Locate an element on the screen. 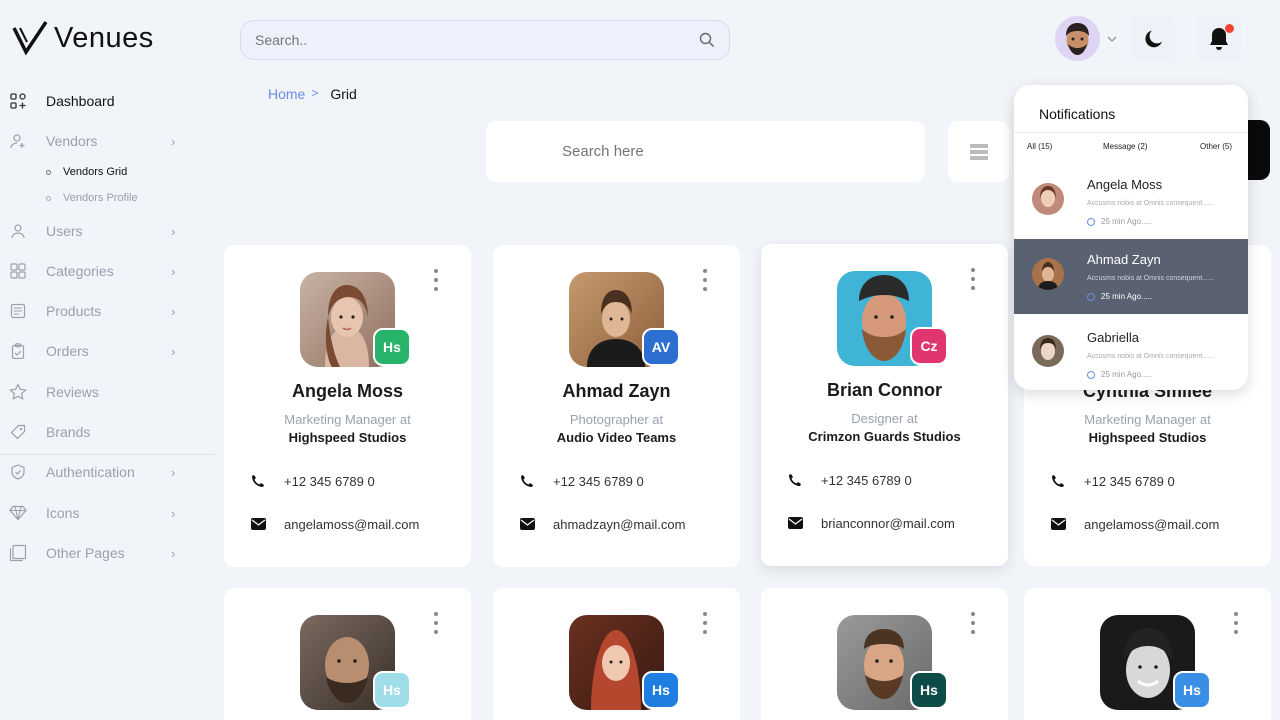  vendor-email: ahmadzayn@mail.com is located at coordinates (619, 524).